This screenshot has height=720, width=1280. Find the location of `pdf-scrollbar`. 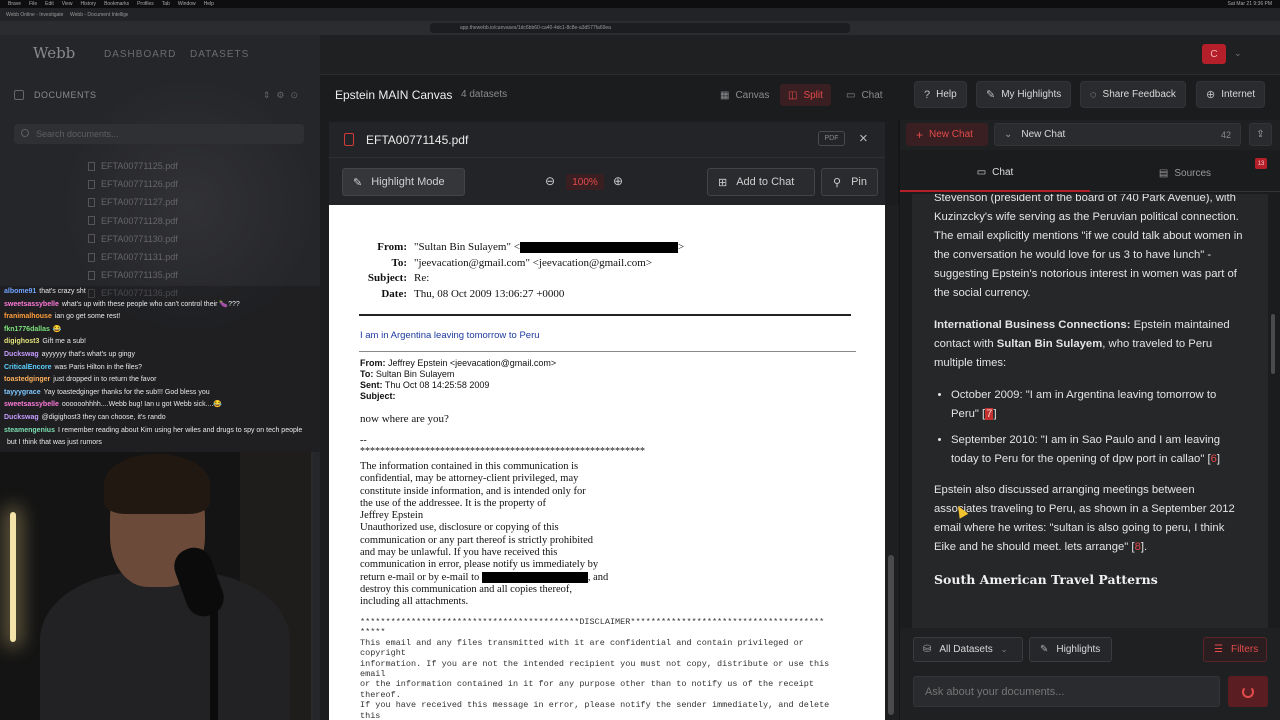

pdf-scrollbar is located at coordinates (892, 462).